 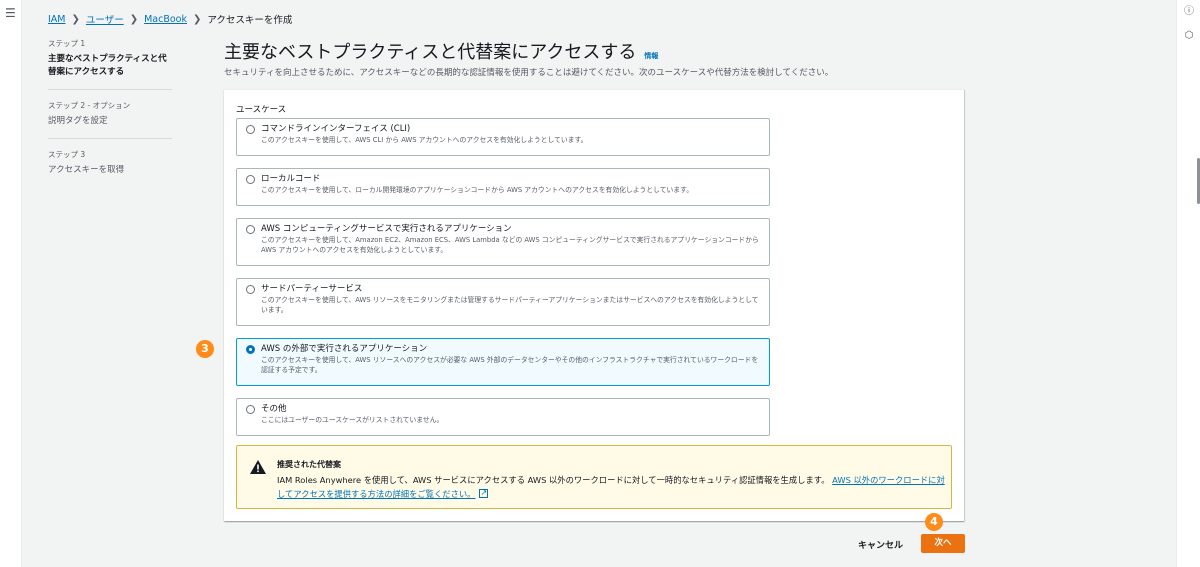 I want to click on usecase-label: ユースケース, so click(x=261, y=110).